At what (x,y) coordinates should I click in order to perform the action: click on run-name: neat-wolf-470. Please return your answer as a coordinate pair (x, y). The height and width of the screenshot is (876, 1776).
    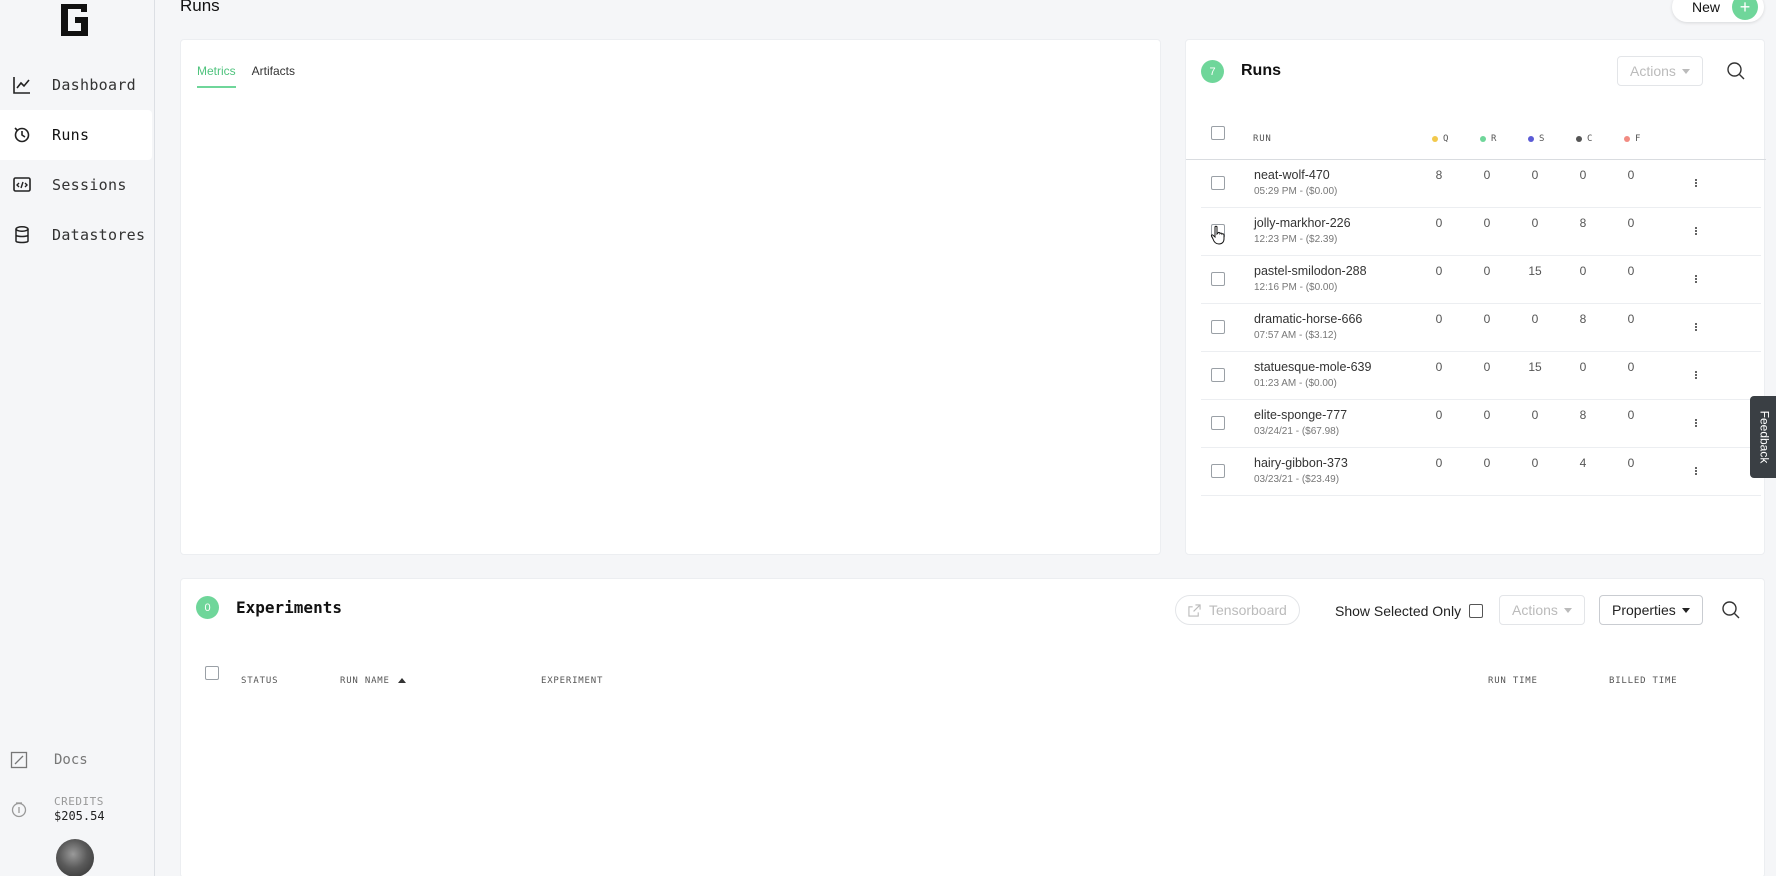
    Looking at the image, I should click on (1292, 175).